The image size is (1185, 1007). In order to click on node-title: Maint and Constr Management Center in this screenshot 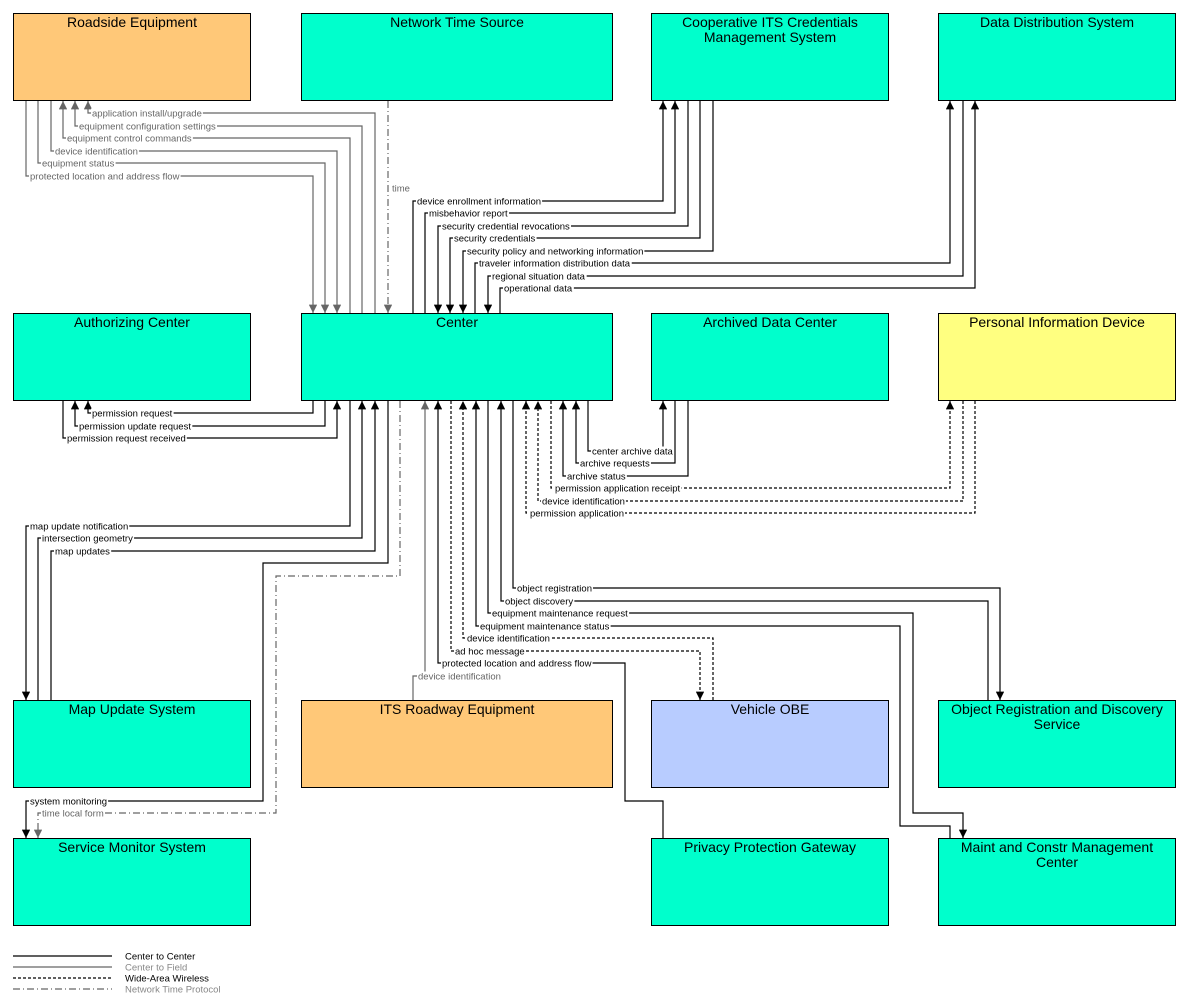, I will do `click(1057, 854)`.